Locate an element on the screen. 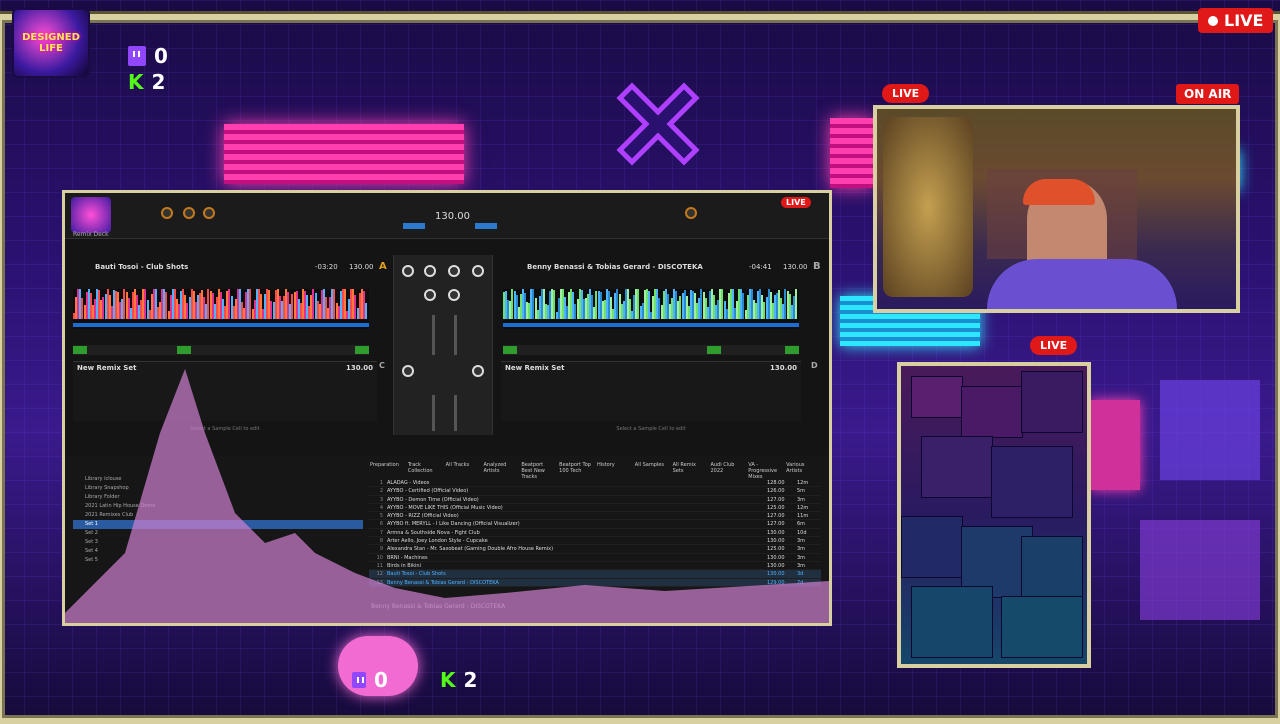  channel-logo: DESIGNED LIFE is located at coordinates (51, 43).